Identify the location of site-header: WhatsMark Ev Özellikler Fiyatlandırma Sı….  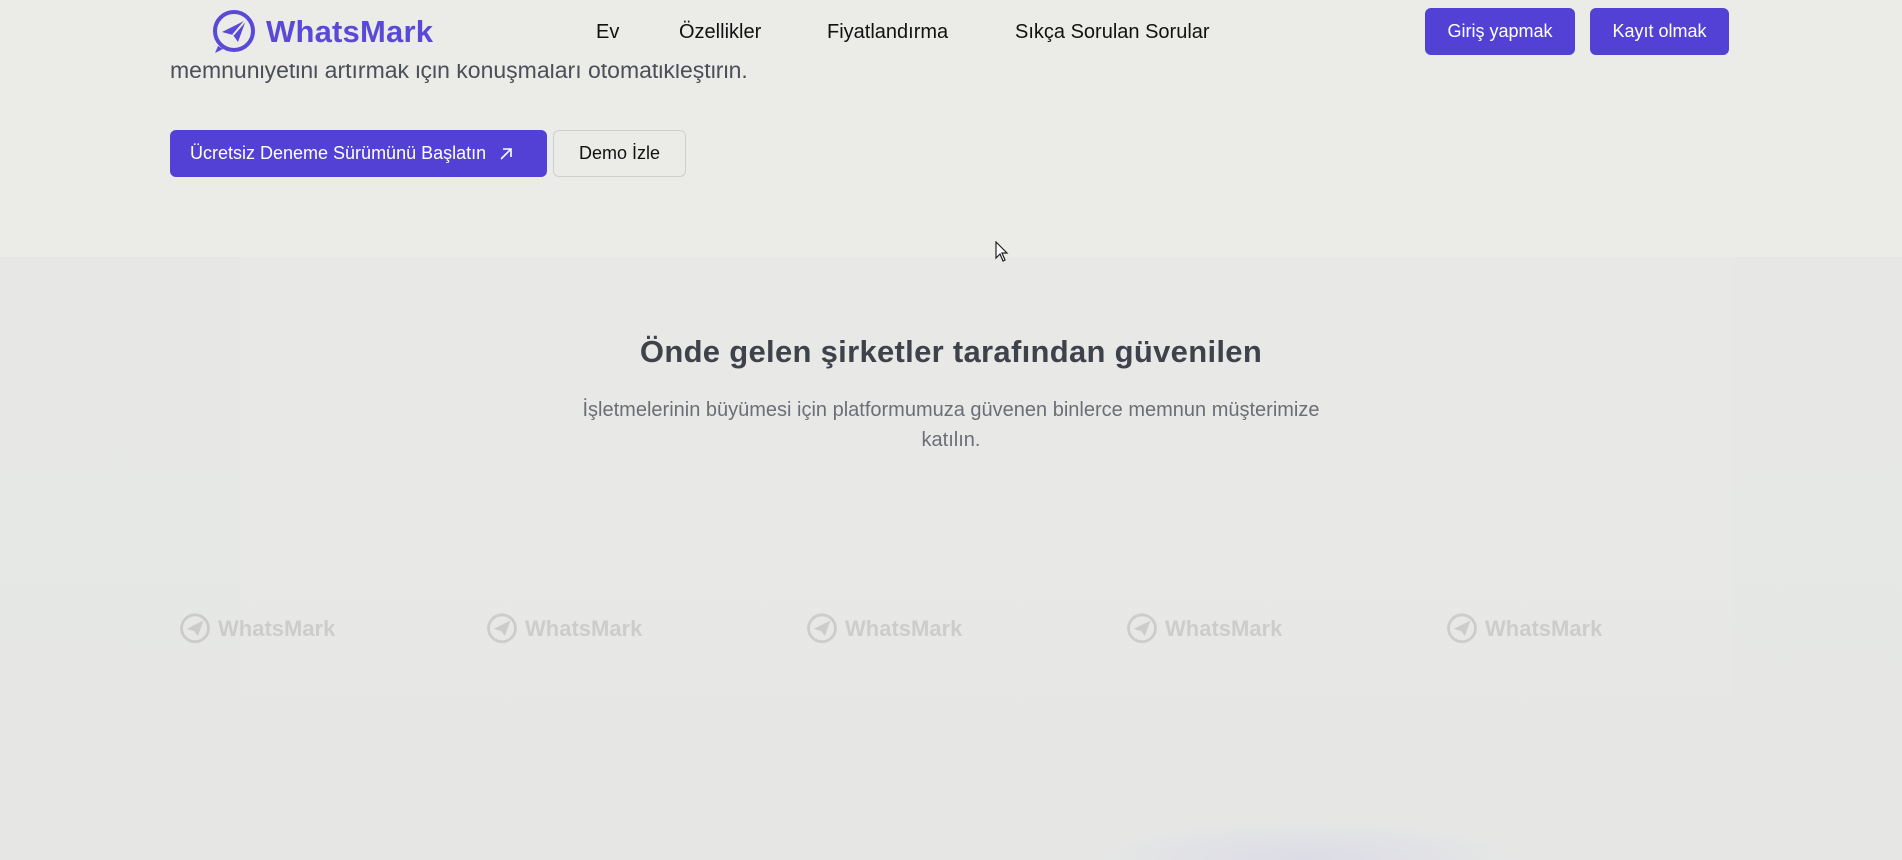
(951, 32).